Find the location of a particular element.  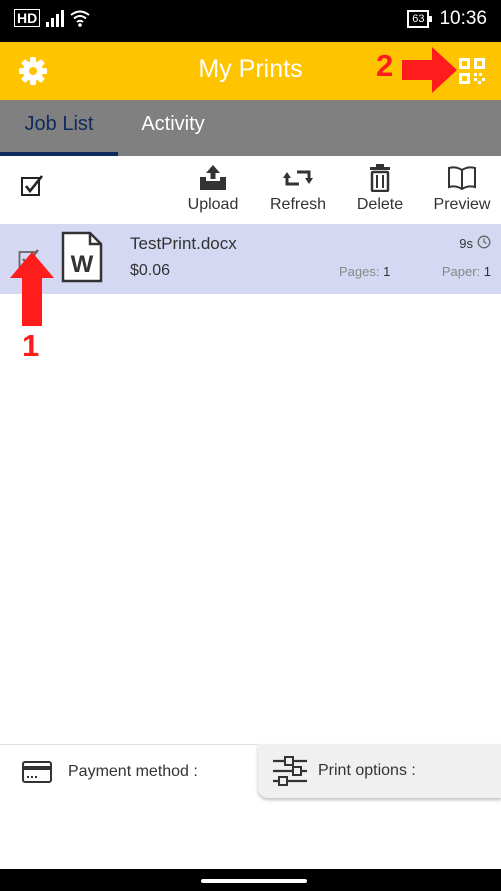

payment-method-label: Payment method : is located at coordinates (133, 771).